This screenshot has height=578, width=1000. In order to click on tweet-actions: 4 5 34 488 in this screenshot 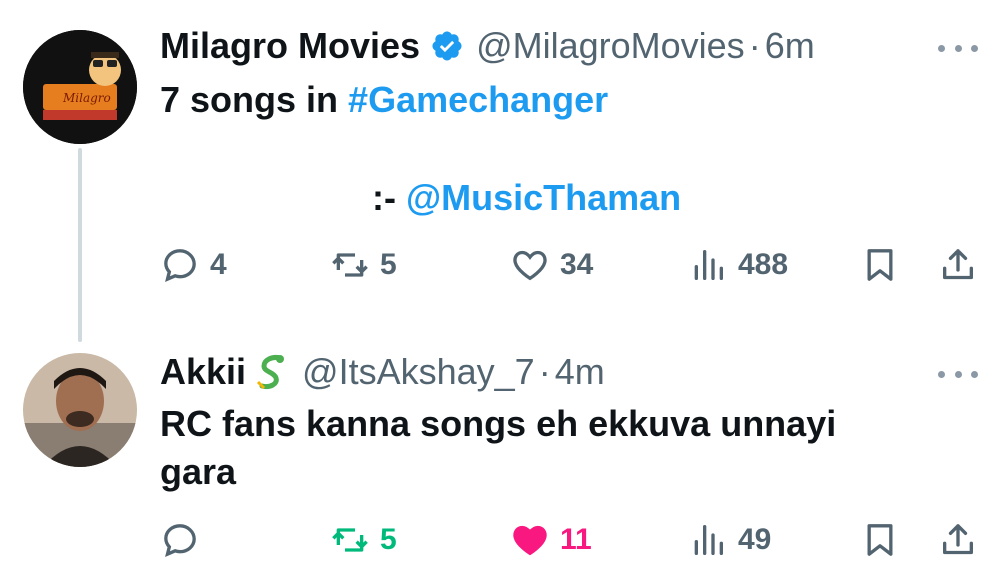, I will do `click(570, 265)`.